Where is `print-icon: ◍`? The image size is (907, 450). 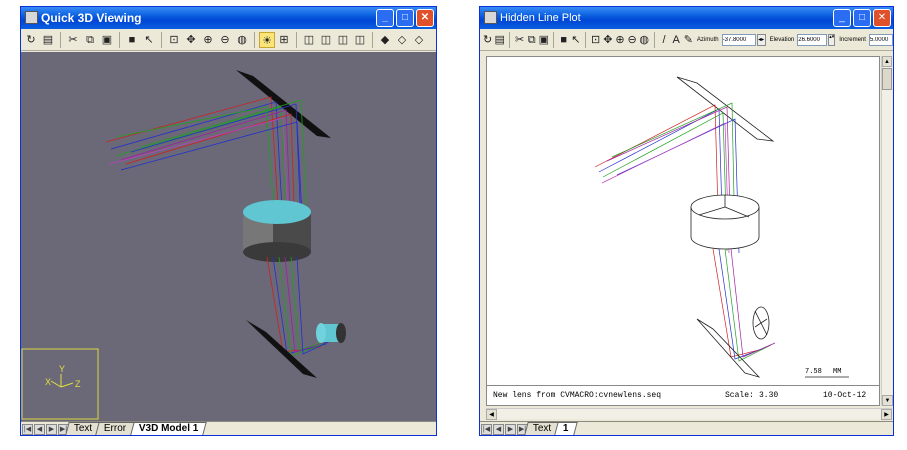
print-icon: ◍ is located at coordinates (644, 40).